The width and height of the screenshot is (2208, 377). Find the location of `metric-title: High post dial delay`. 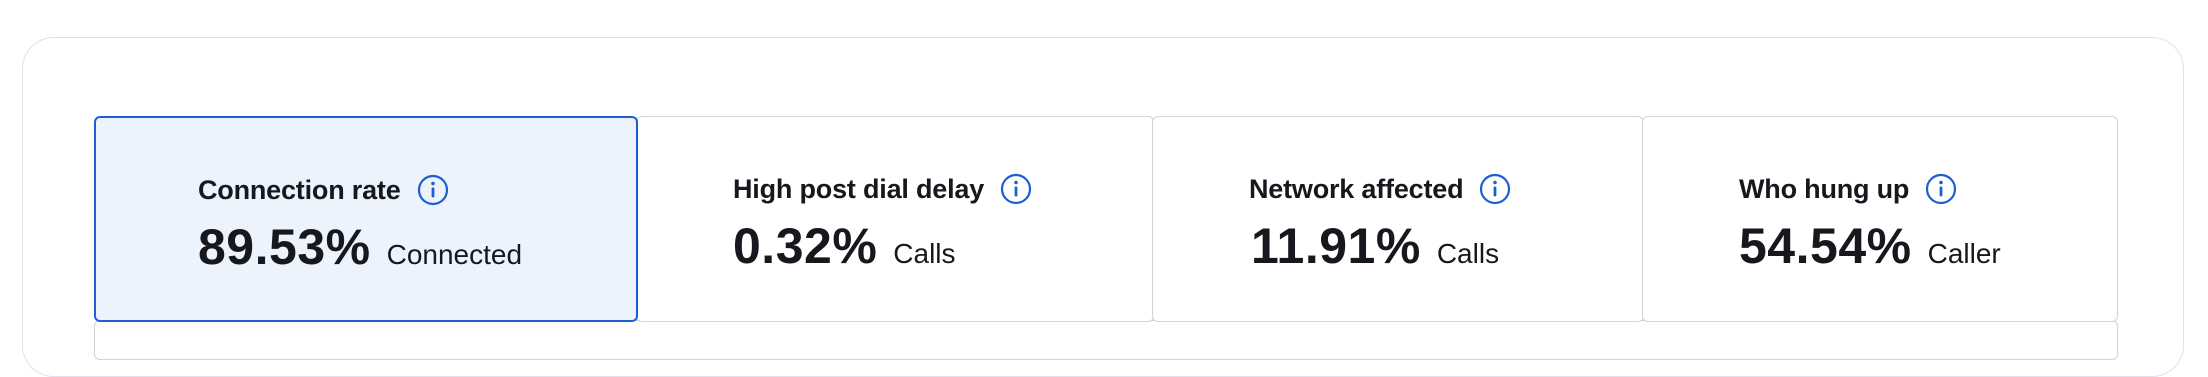

metric-title: High post dial delay is located at coordinates (859, 188).